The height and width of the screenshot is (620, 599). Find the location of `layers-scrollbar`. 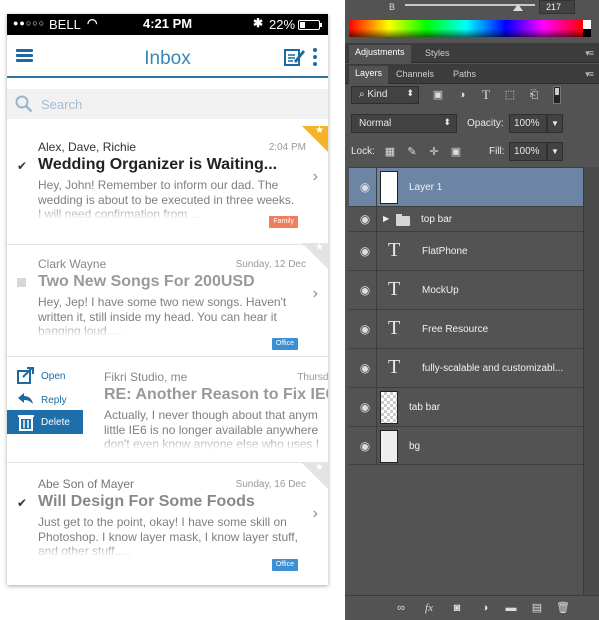

layers-scrollbar is located at coordinates (591, 381).